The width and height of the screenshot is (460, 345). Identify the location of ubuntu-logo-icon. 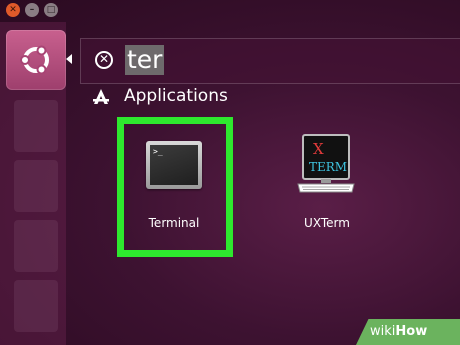
(34, 60).